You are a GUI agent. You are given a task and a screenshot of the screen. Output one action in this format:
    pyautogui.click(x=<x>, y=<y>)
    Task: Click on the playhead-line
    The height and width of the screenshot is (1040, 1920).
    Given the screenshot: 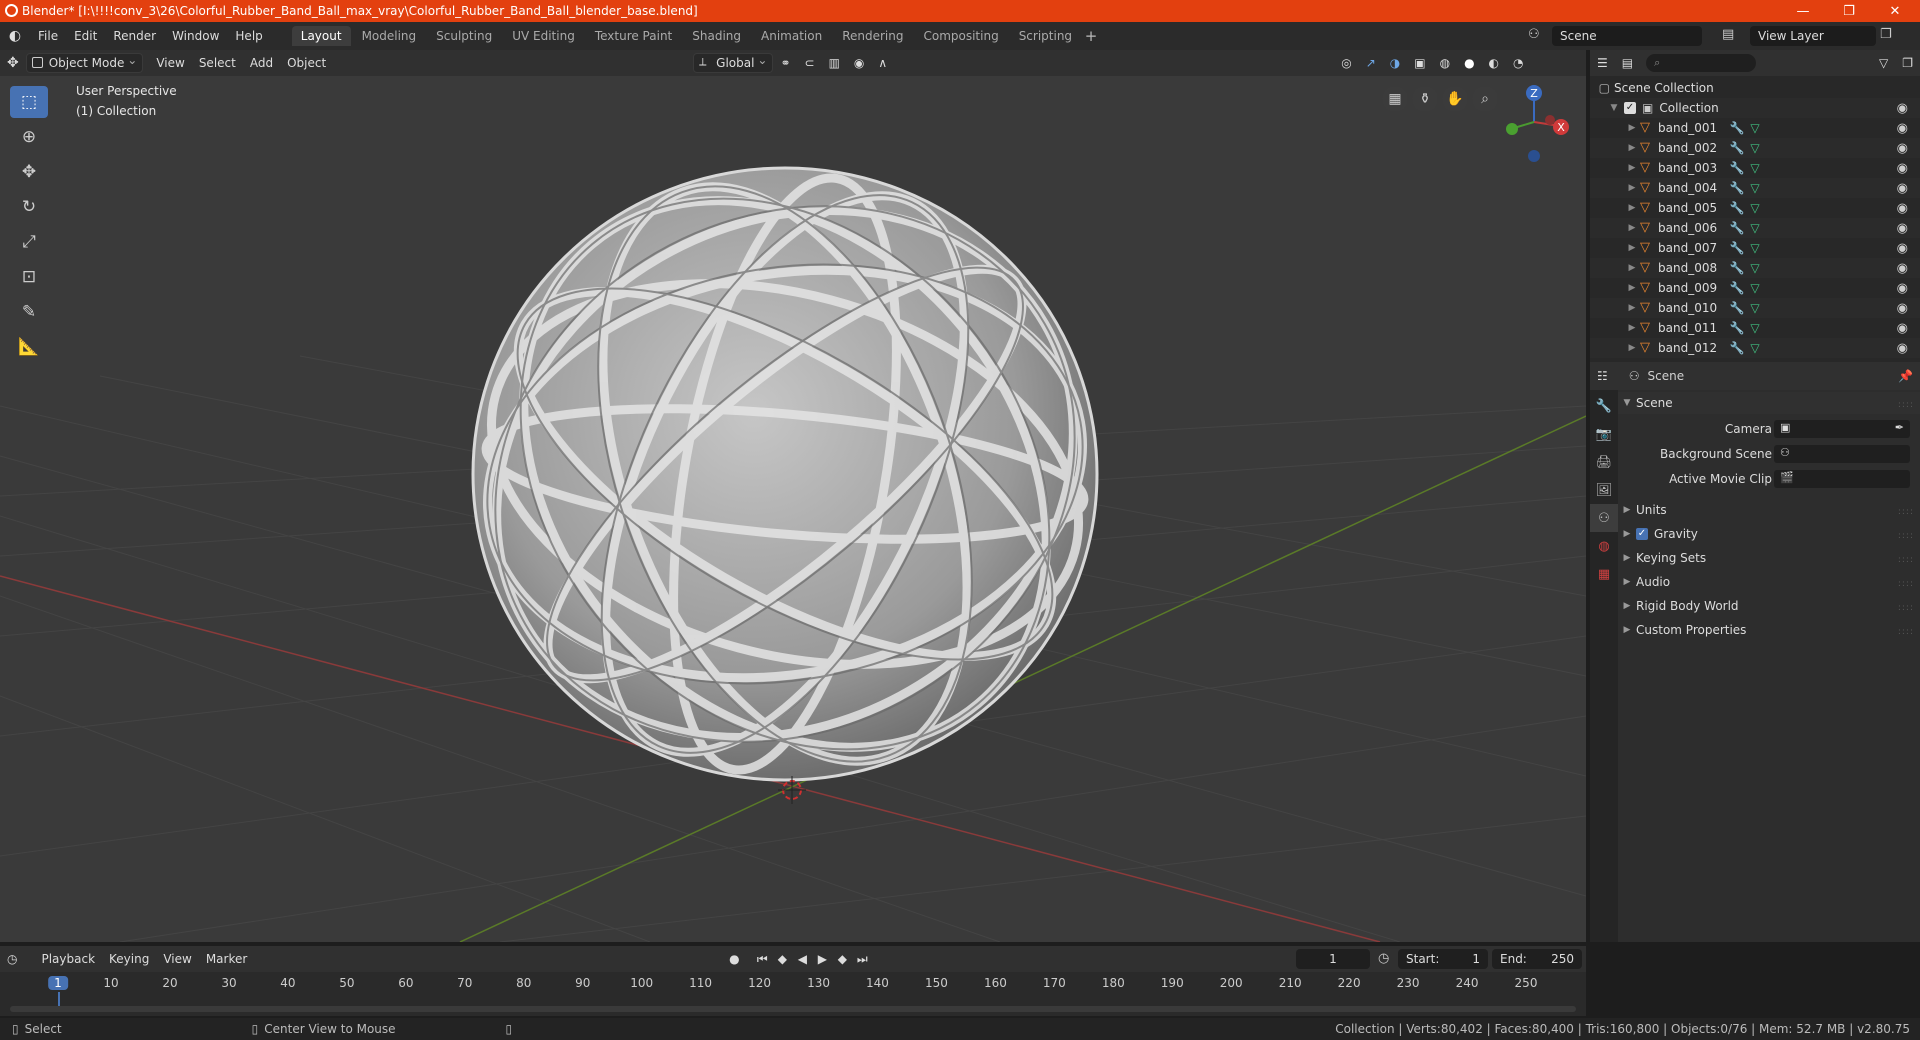 What is the action you would take?
    pyautogui.click(x=59, y=999)
    